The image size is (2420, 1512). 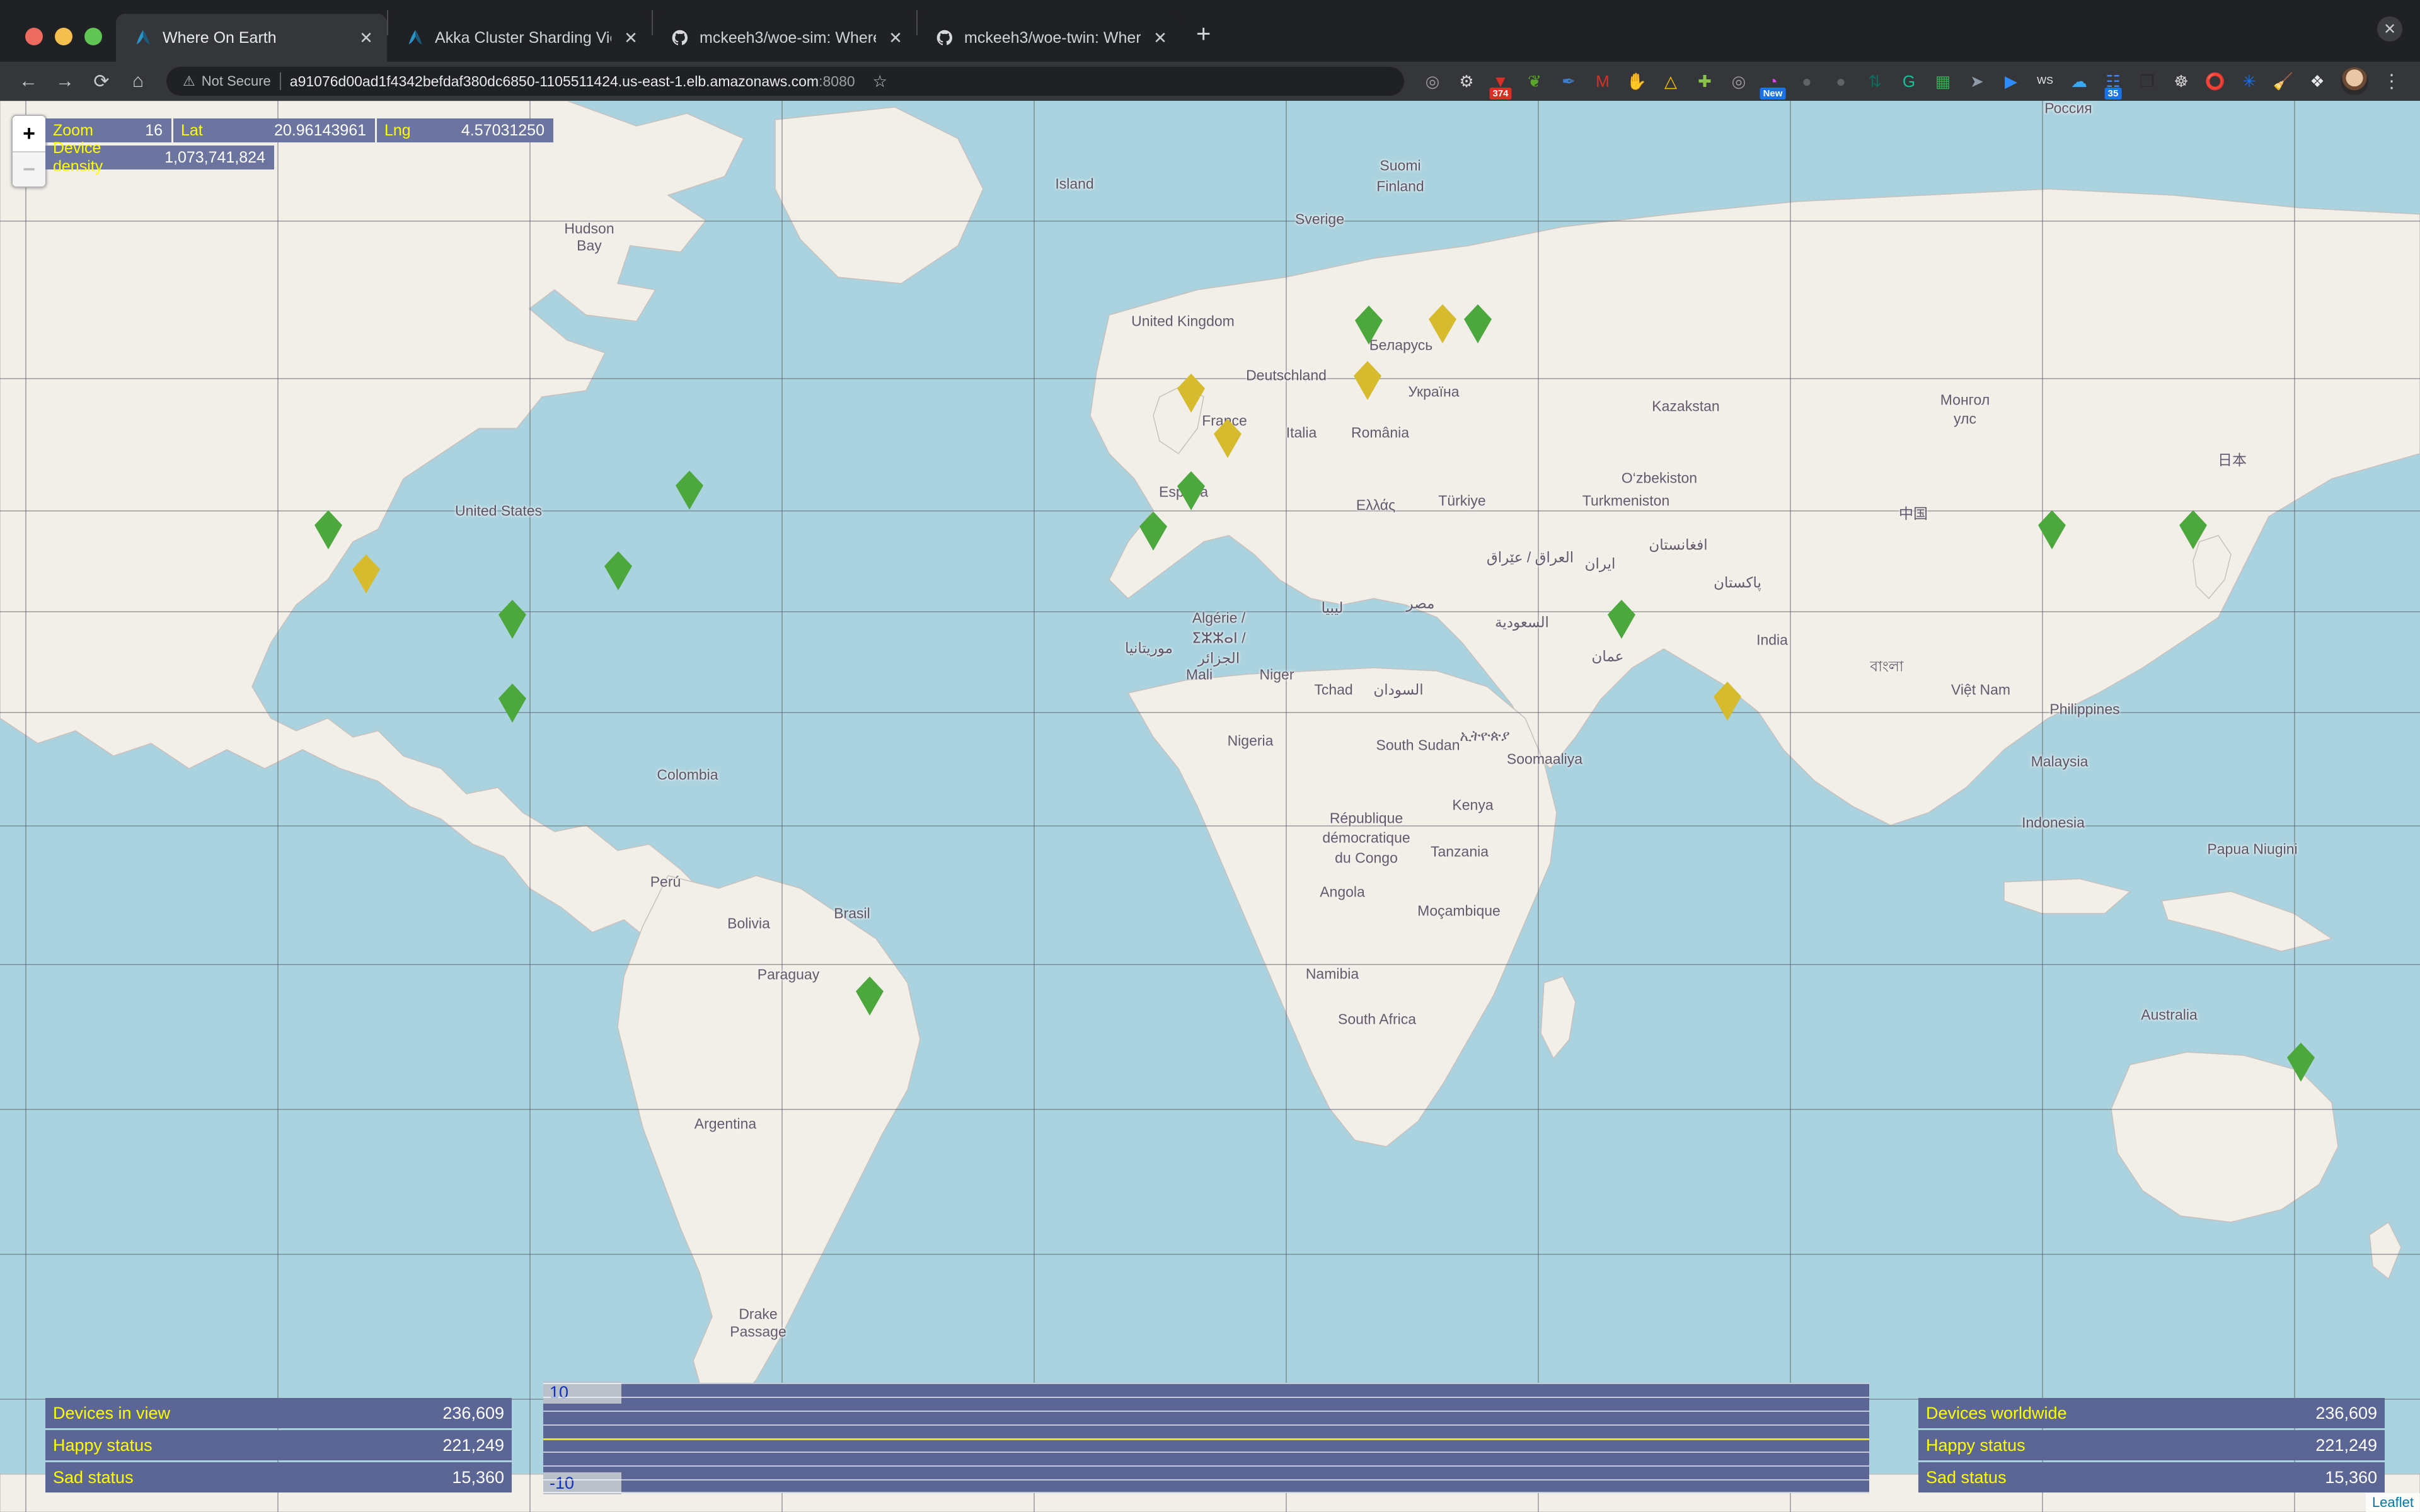 What do you see at coordinates (2317, 81) in the screenshot?
I see `puzzle-extension: ❖` at bounding box center [2317, 81].